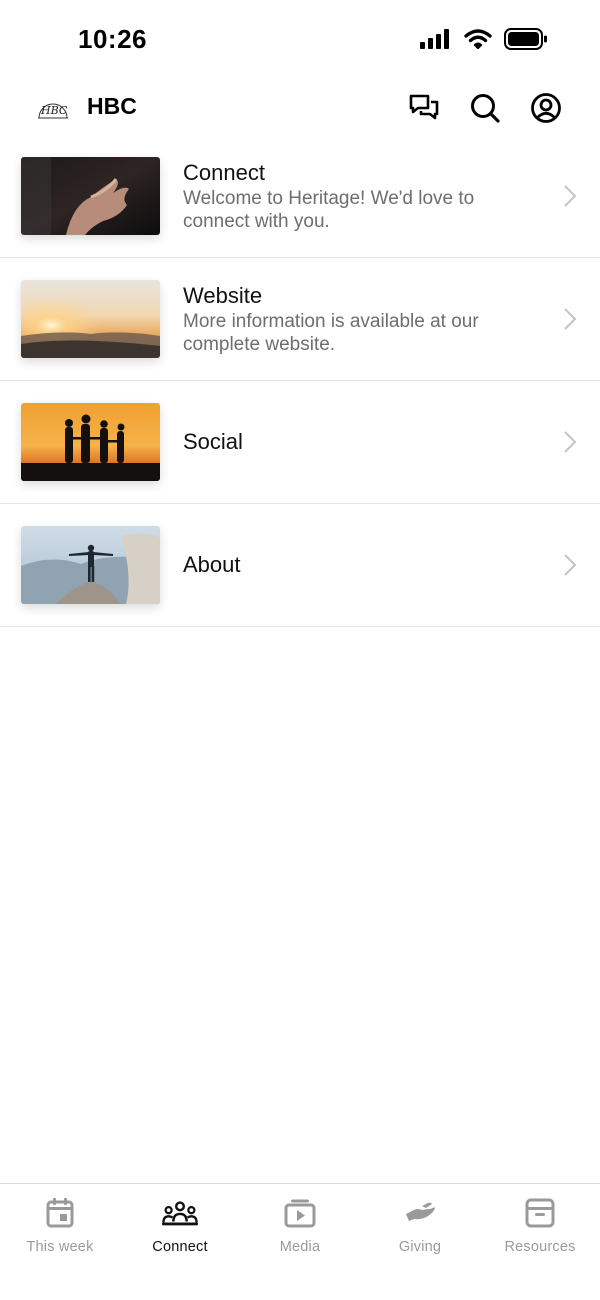  I want to click on account-icon, so click(546, 108).